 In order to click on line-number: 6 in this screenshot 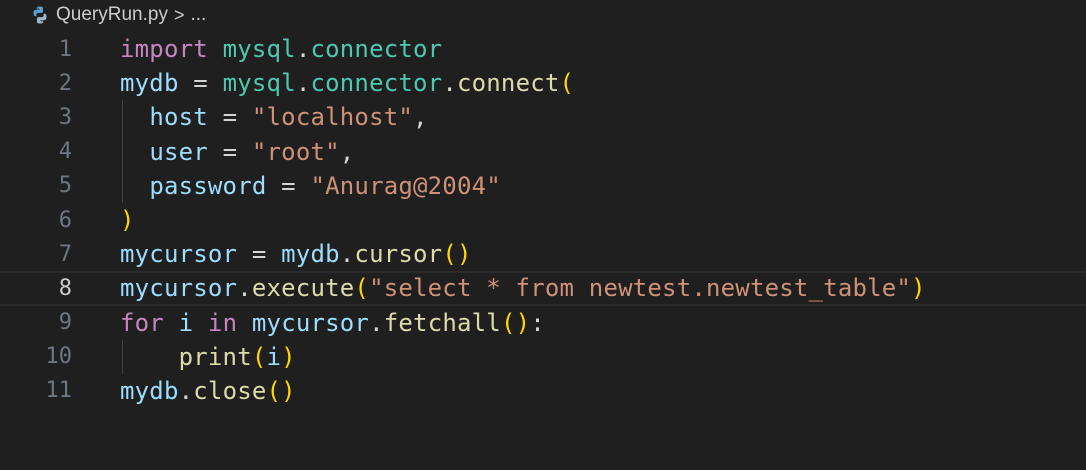, I will do `click(65, 220)`.